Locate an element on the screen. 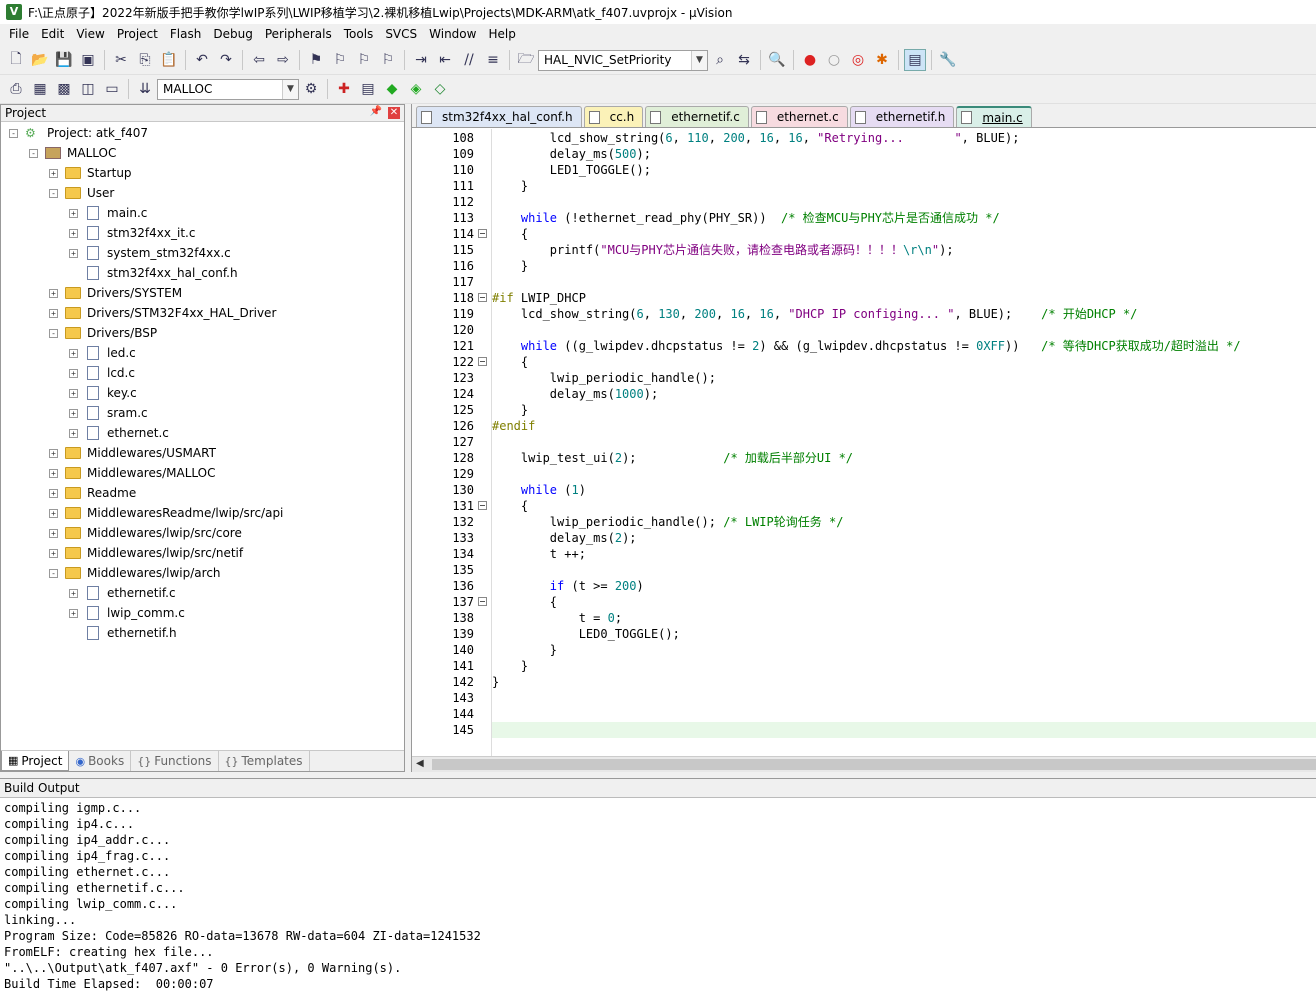  tree-file: + ethernetif.c is located at coordinates (122, 593).